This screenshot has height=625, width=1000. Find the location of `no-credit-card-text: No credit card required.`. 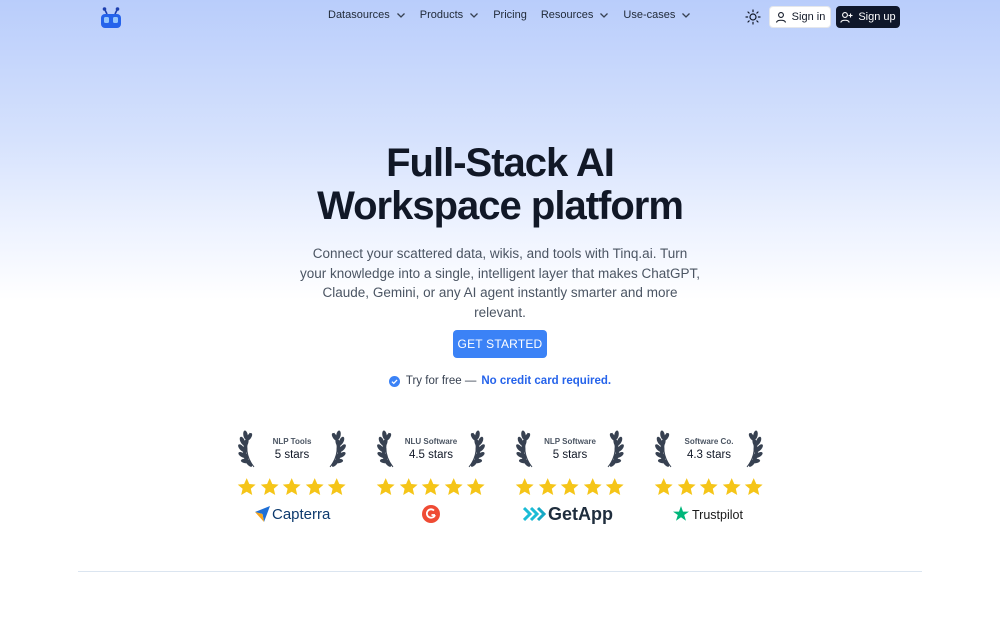

no-credit-card-text: No credit card required. is located at coordinates (546, 381).